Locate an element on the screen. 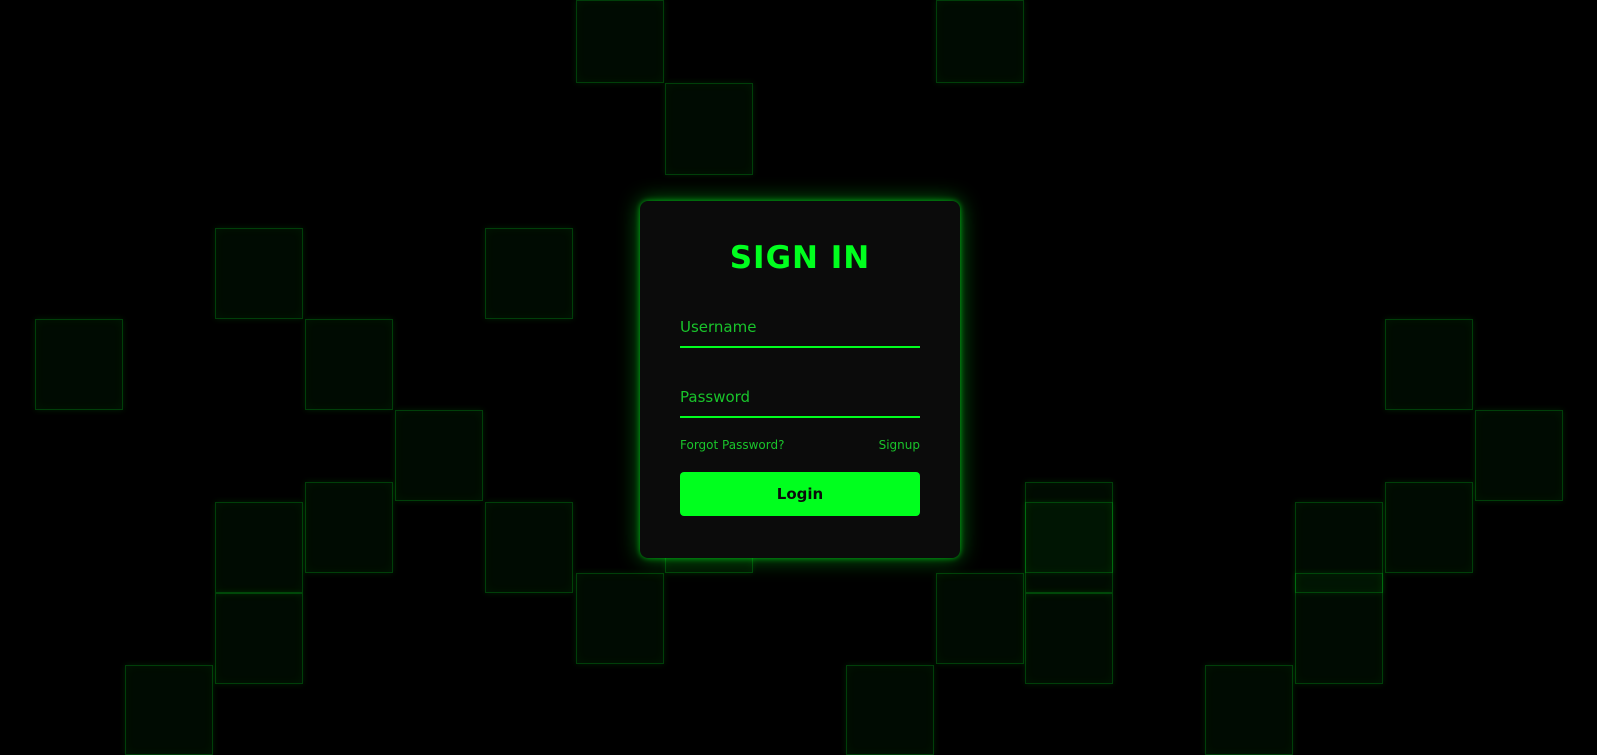 The image size is (1597, 755). username-input is located at coordinates (800, 327).